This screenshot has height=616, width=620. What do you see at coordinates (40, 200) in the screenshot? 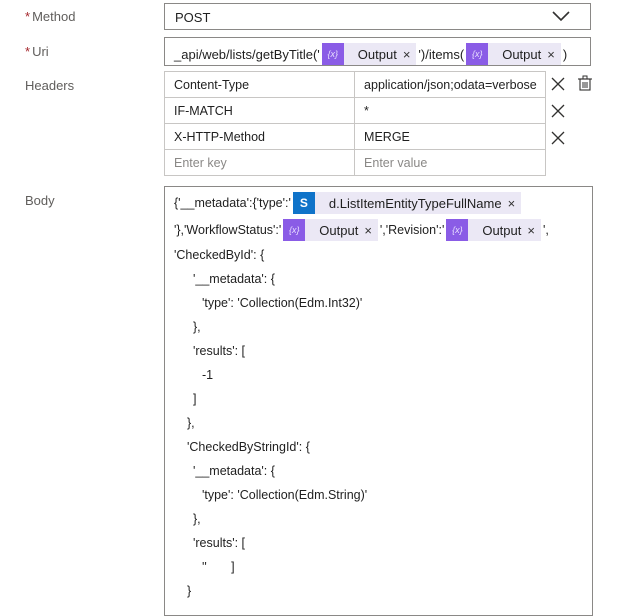
I see `body-label: Body` at bounding box center [40, 200].